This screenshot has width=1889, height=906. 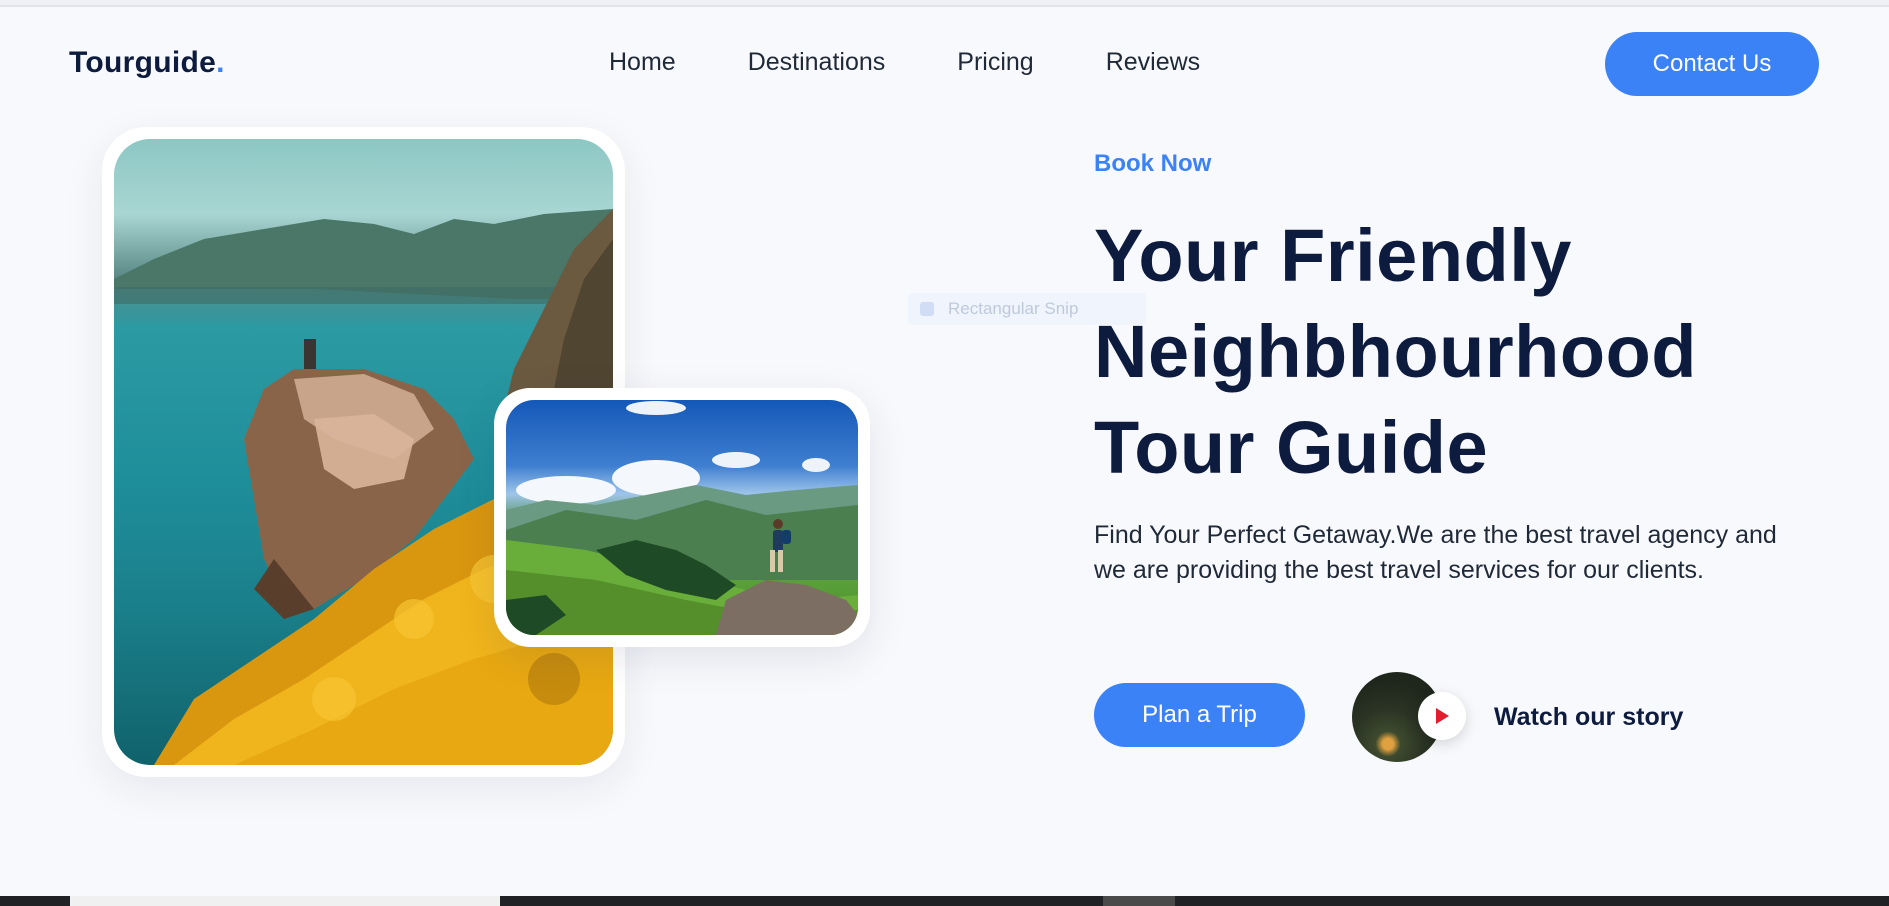 I want to click on mountain-hiker-photo, so click(x=682, y=517).